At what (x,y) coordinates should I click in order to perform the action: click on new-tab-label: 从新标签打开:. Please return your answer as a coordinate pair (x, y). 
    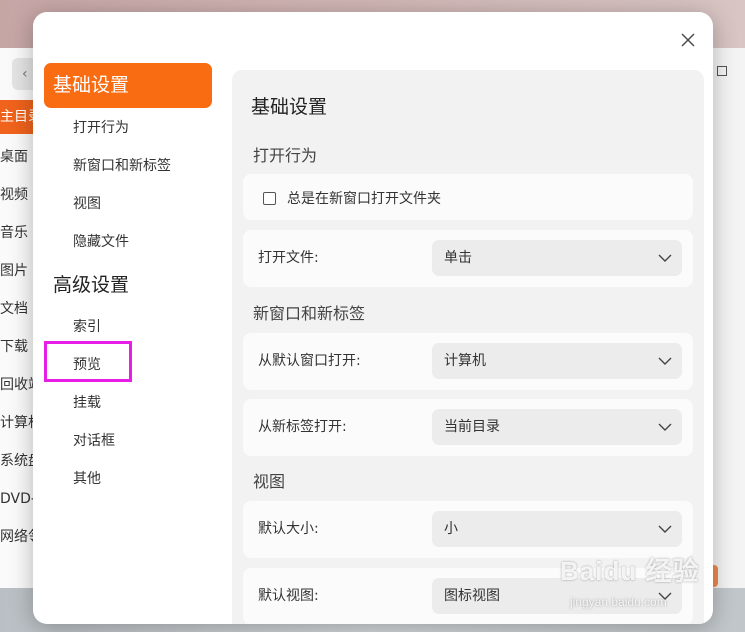
    Looking at the image, I should click on (302, 427).